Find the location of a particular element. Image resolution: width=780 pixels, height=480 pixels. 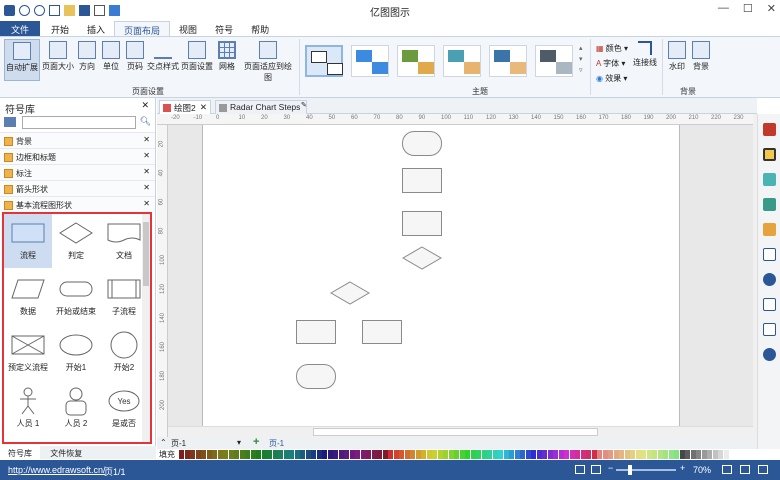

website-link: http://www.edrawsoft.cn/ is located at coordinates (57, 470).